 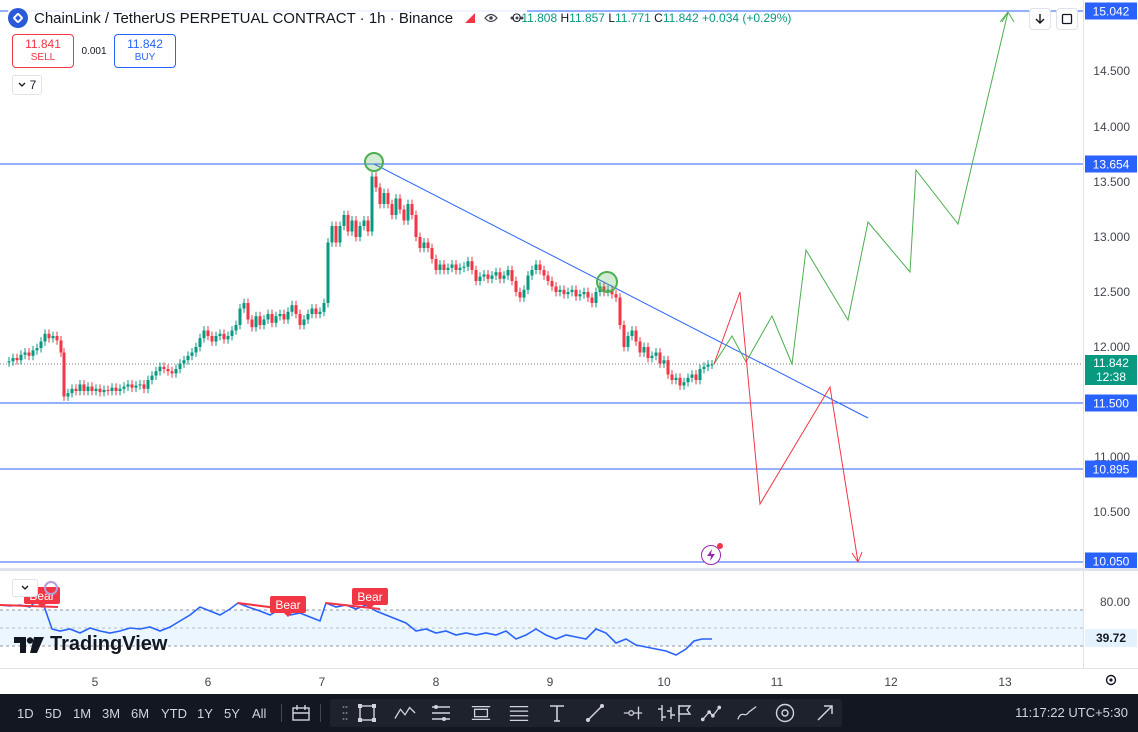 What do you see at coordinates (259, 713) in the screenshot?
I see `timeframe-all: All` at bounding box center [259, 713].